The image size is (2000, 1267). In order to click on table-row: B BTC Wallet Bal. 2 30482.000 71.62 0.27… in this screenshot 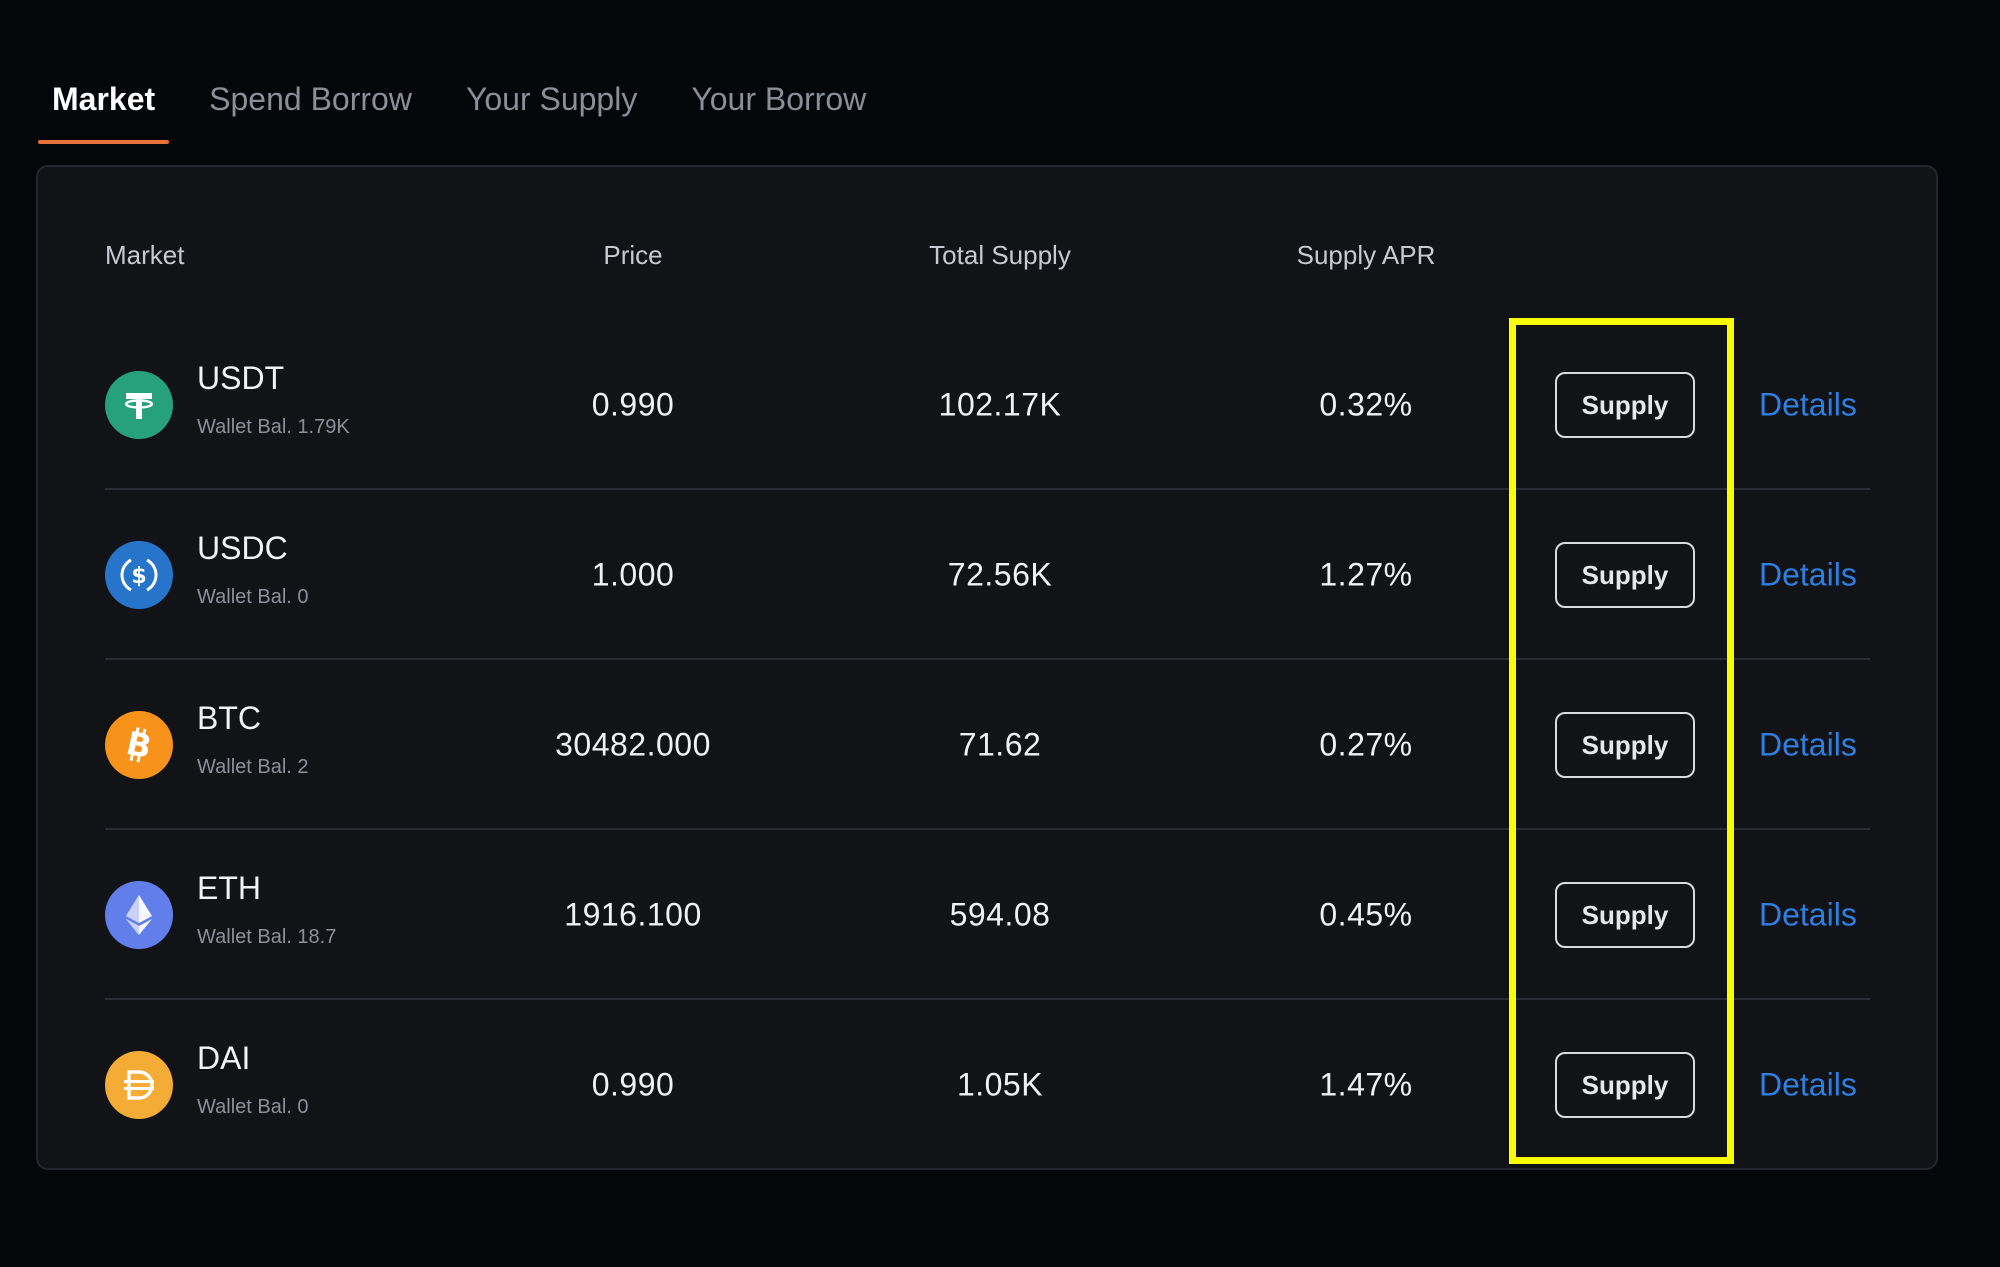, I will do `click(987, 745)`.